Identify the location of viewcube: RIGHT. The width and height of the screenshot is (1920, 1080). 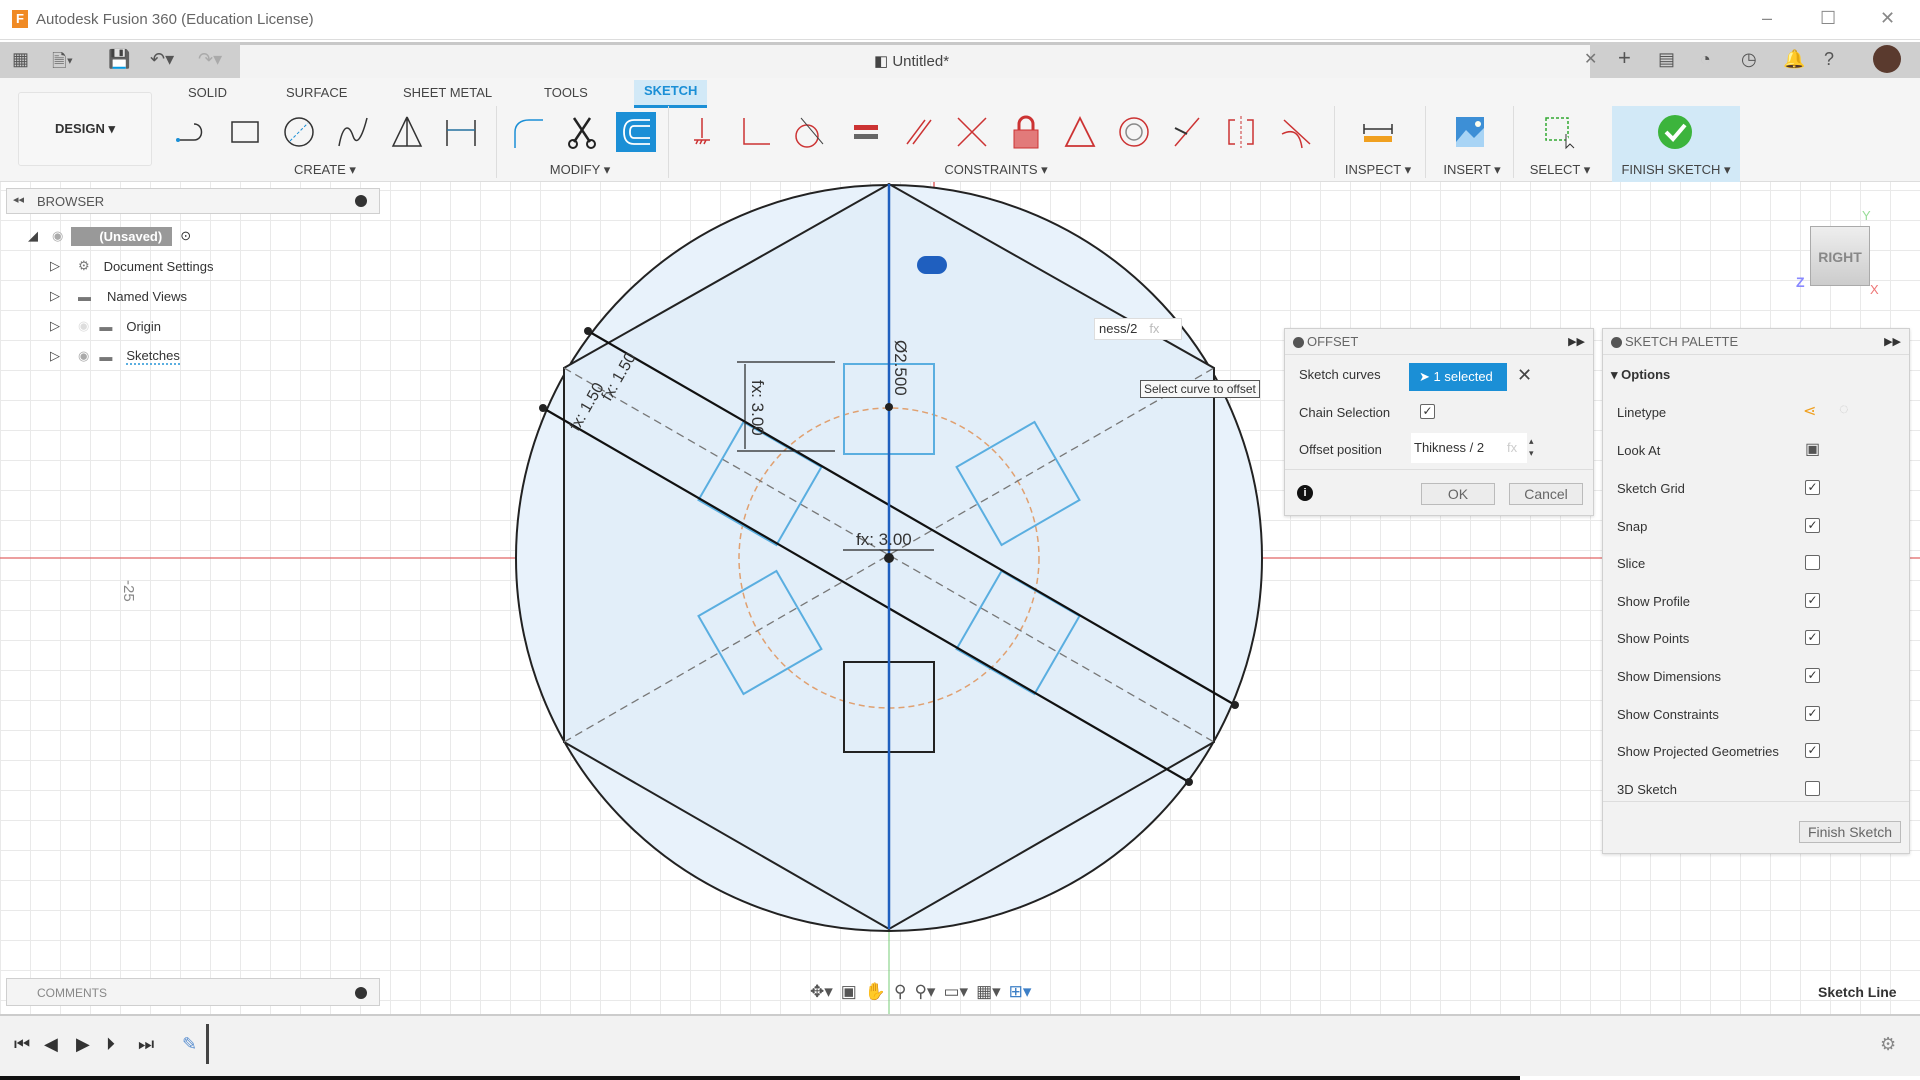
(1840, 256).